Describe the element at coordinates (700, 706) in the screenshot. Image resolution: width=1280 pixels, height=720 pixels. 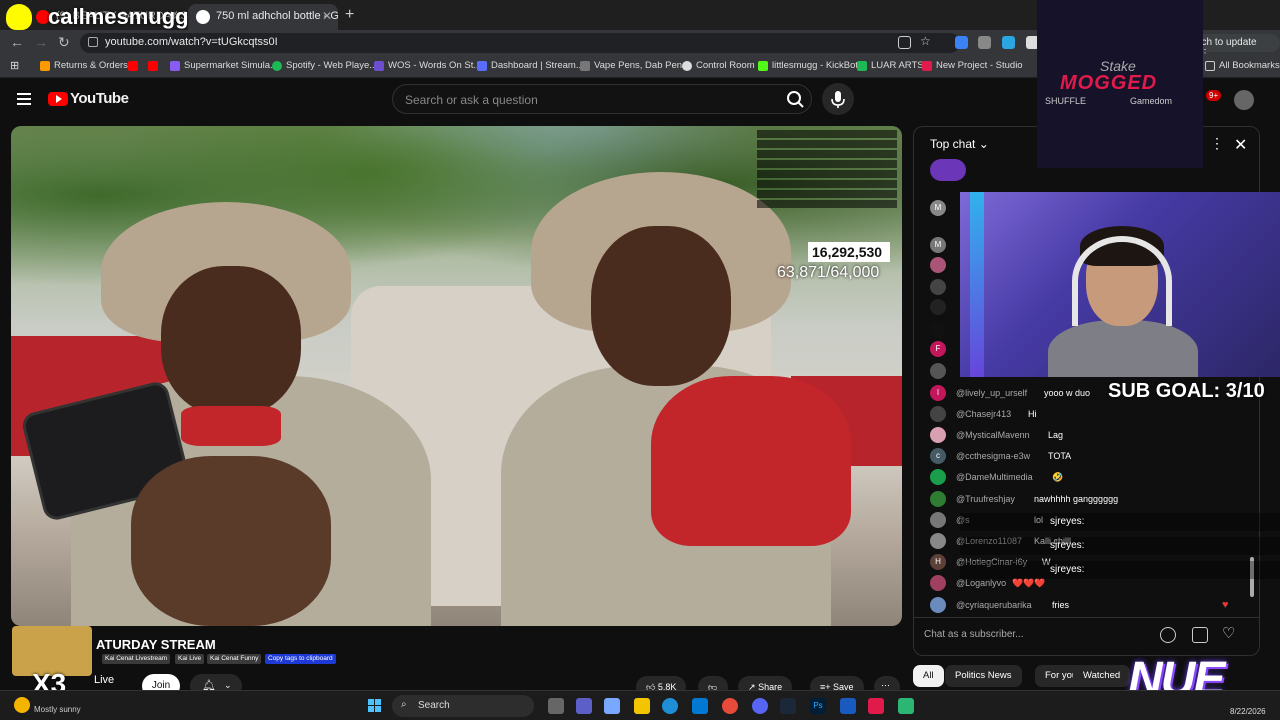
I see `store-icon` at that location.